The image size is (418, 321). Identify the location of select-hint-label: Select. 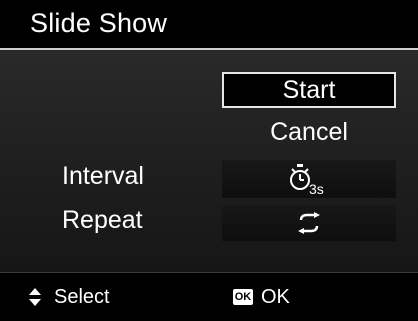
(82, 296).